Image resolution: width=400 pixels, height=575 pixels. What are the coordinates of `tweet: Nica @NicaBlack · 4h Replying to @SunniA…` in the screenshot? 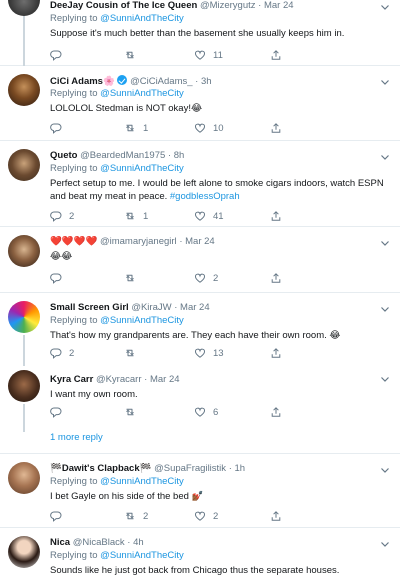 It's located at (200, 551).